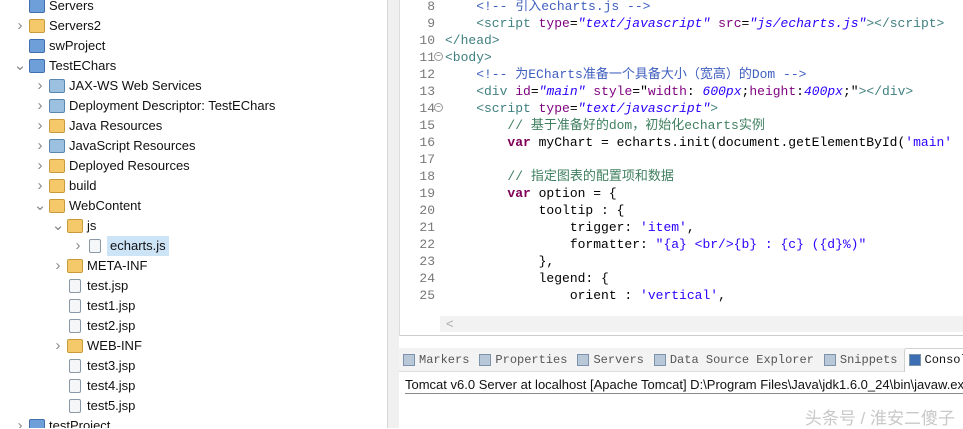 The width and height of the screenshot is (963, 429). I want to click on tree-item-jax-ws: › JAX-WS Web Services, so click(117, 86).